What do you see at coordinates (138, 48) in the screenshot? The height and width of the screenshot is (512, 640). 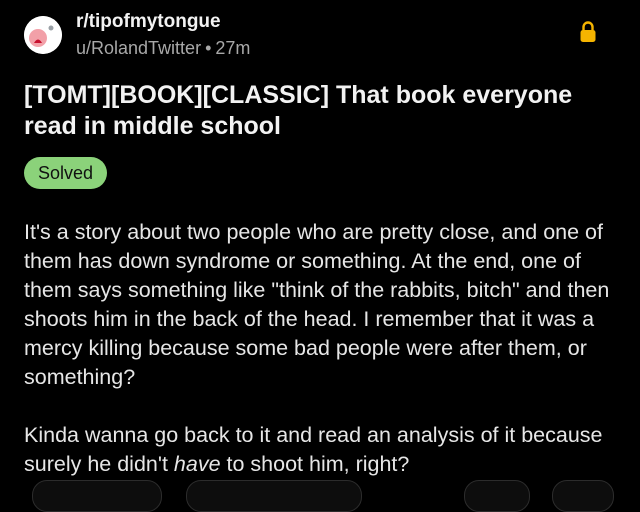 I see `author-link: u/RolandTwitter` at bounding box center [138, 48].